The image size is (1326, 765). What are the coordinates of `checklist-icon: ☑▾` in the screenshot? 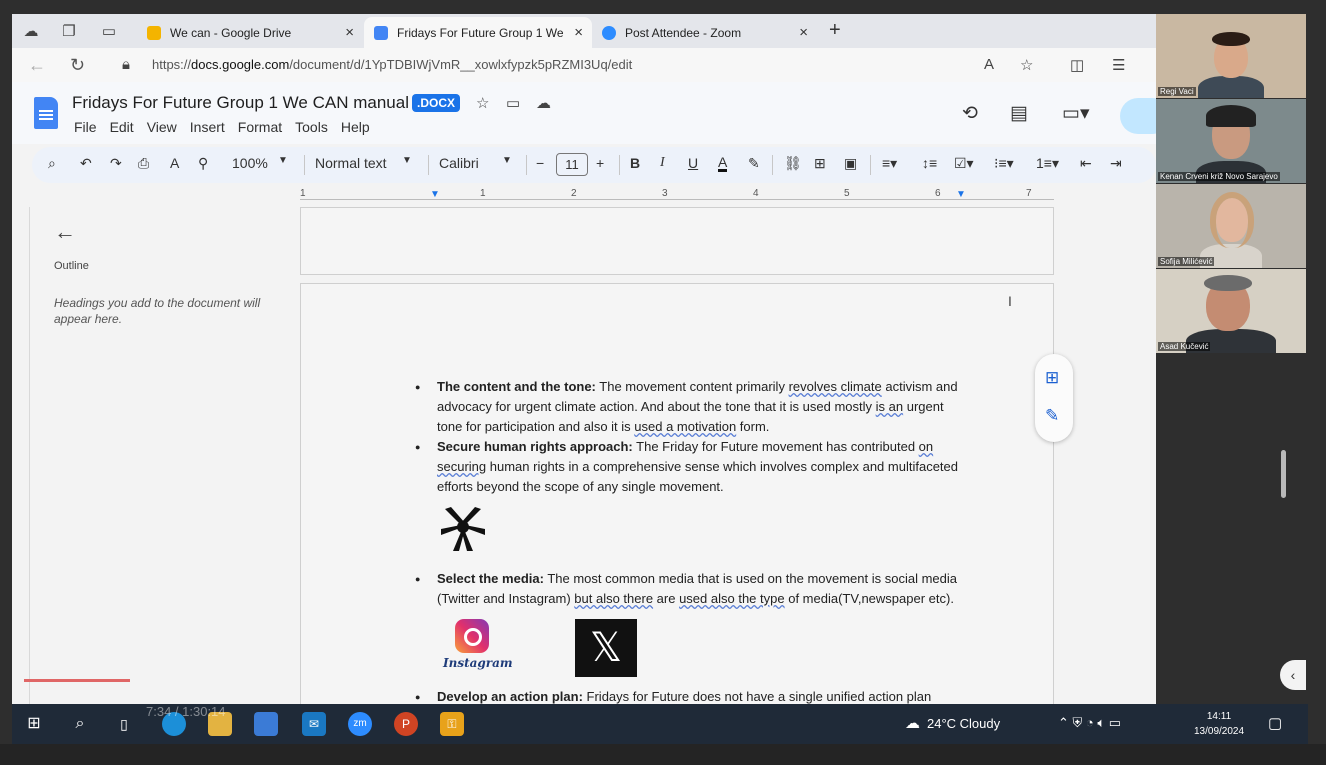 It's located at (964, 163).